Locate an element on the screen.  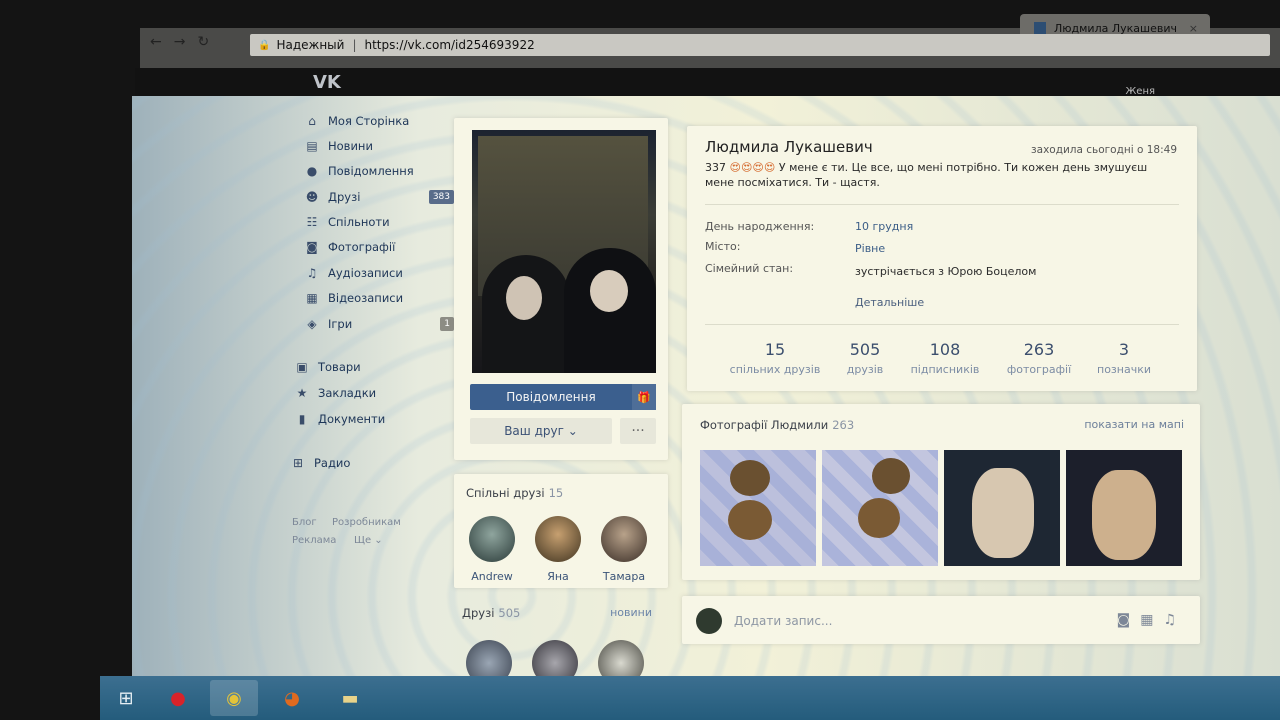
back-icon: ← is located at coordinates (156, 42).